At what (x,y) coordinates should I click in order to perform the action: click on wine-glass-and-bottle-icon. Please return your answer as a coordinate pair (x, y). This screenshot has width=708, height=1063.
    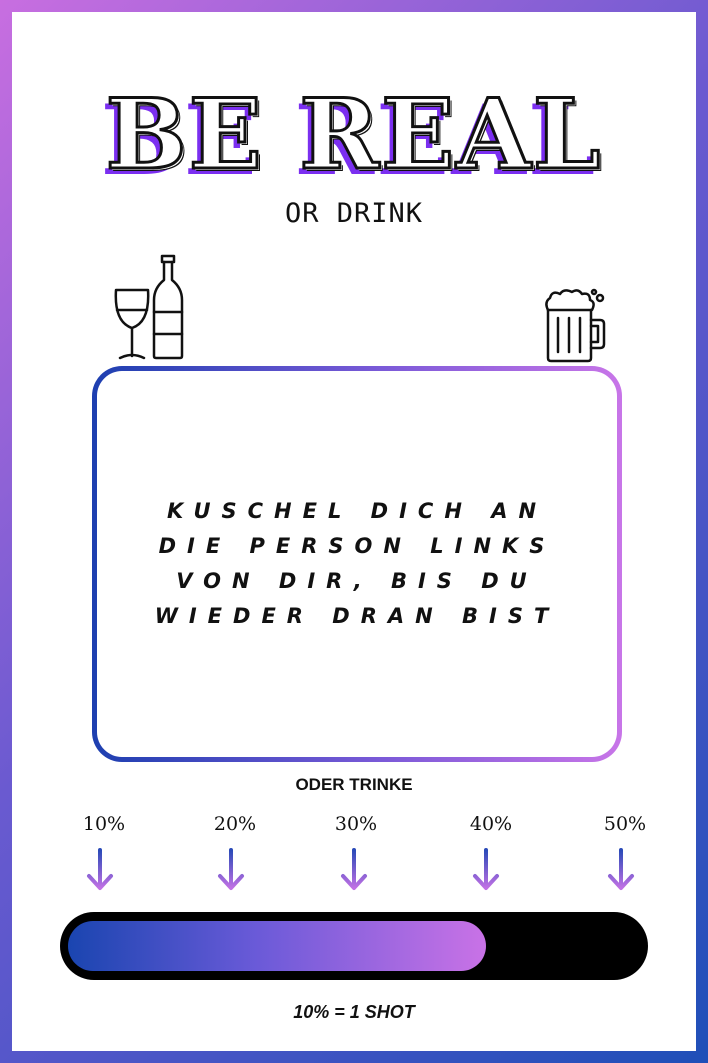
    Looking at the image, I should click on (149, 307).